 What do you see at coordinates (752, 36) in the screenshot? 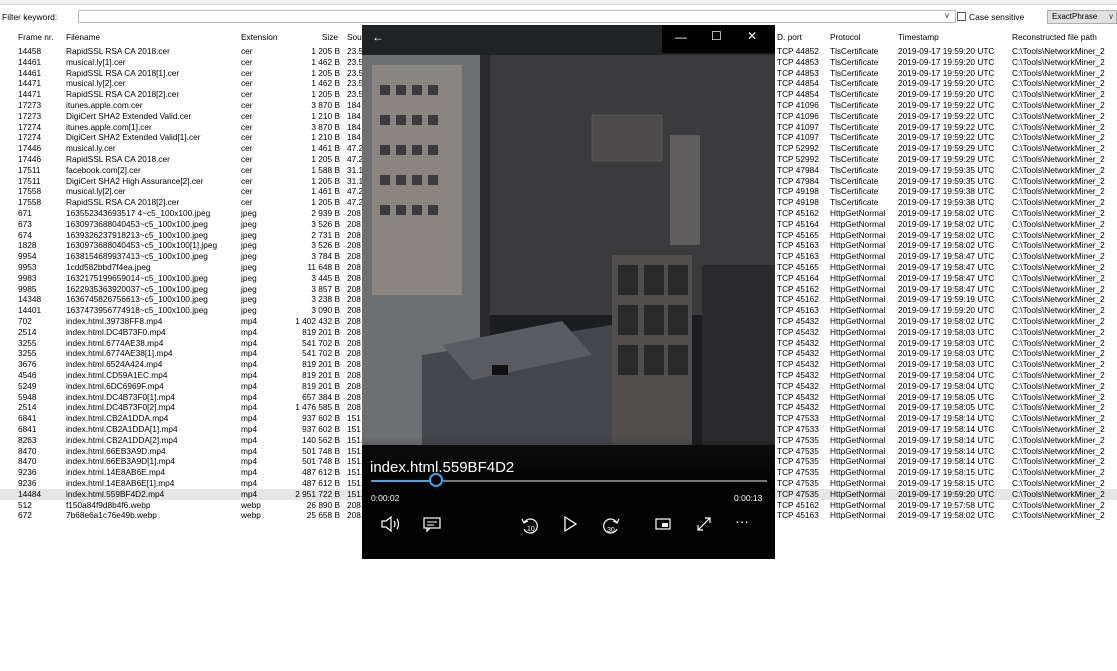
I see `close-icon: ✕` at bounding box center [752, 36].